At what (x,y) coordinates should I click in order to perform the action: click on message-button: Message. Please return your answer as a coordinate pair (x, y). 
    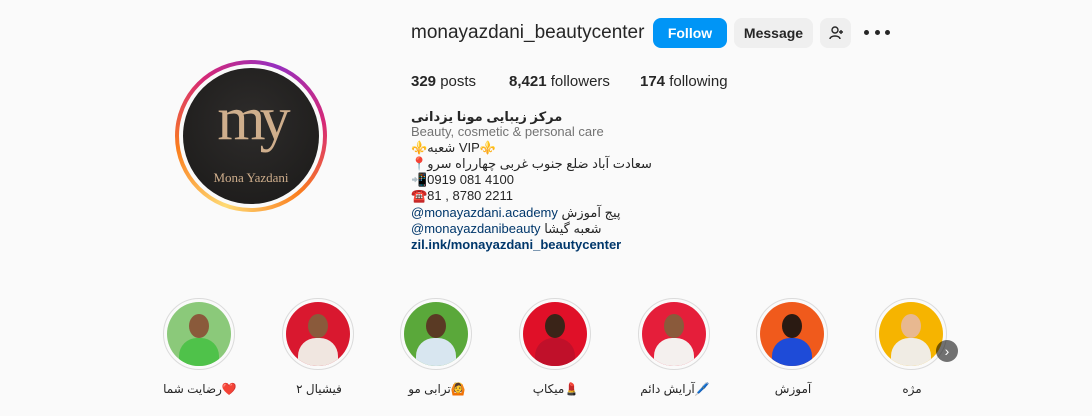
    Looking at the image, I should click on (773, 33).